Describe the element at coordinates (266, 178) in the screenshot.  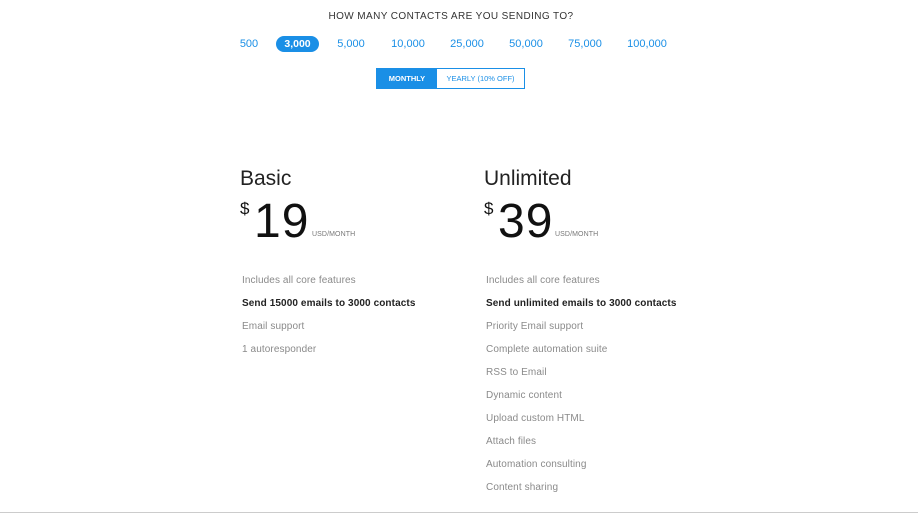
I see `plan-name: Basic` at that location.